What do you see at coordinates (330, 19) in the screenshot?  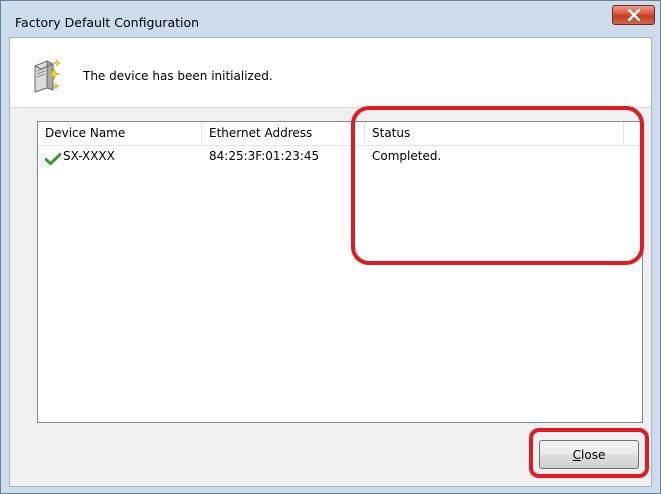 I see `title-bar: Factory Default Configuration` at bounding box center [330, 19].